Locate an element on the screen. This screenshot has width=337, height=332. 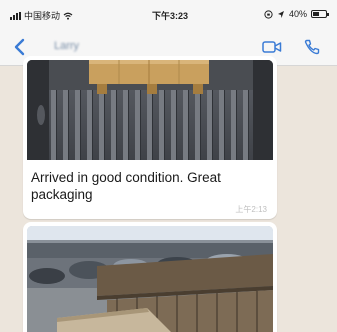
status-left: 中国移动 is located at coordinates (41, 15).